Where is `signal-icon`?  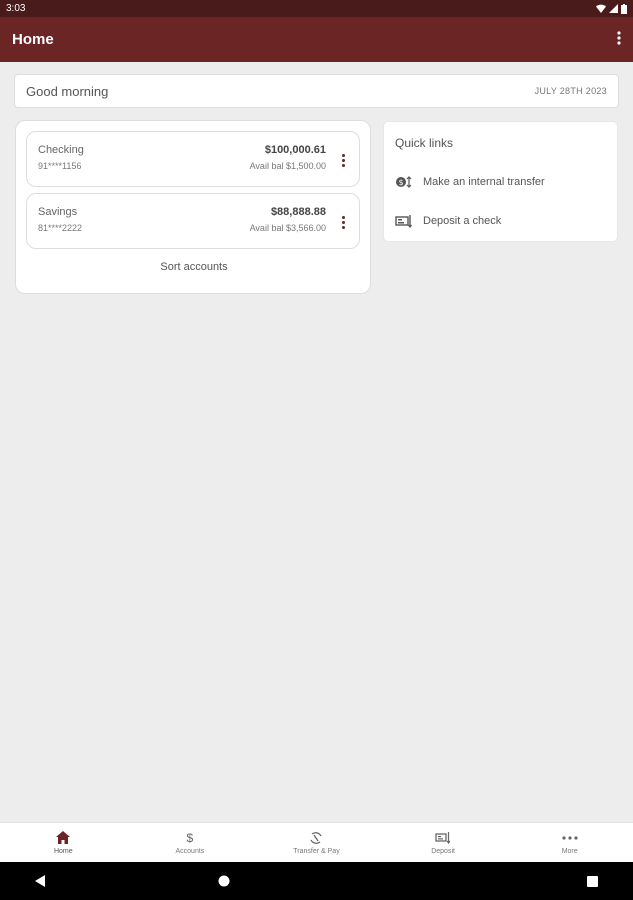
signal-icon is located at coordinates (613, 8).